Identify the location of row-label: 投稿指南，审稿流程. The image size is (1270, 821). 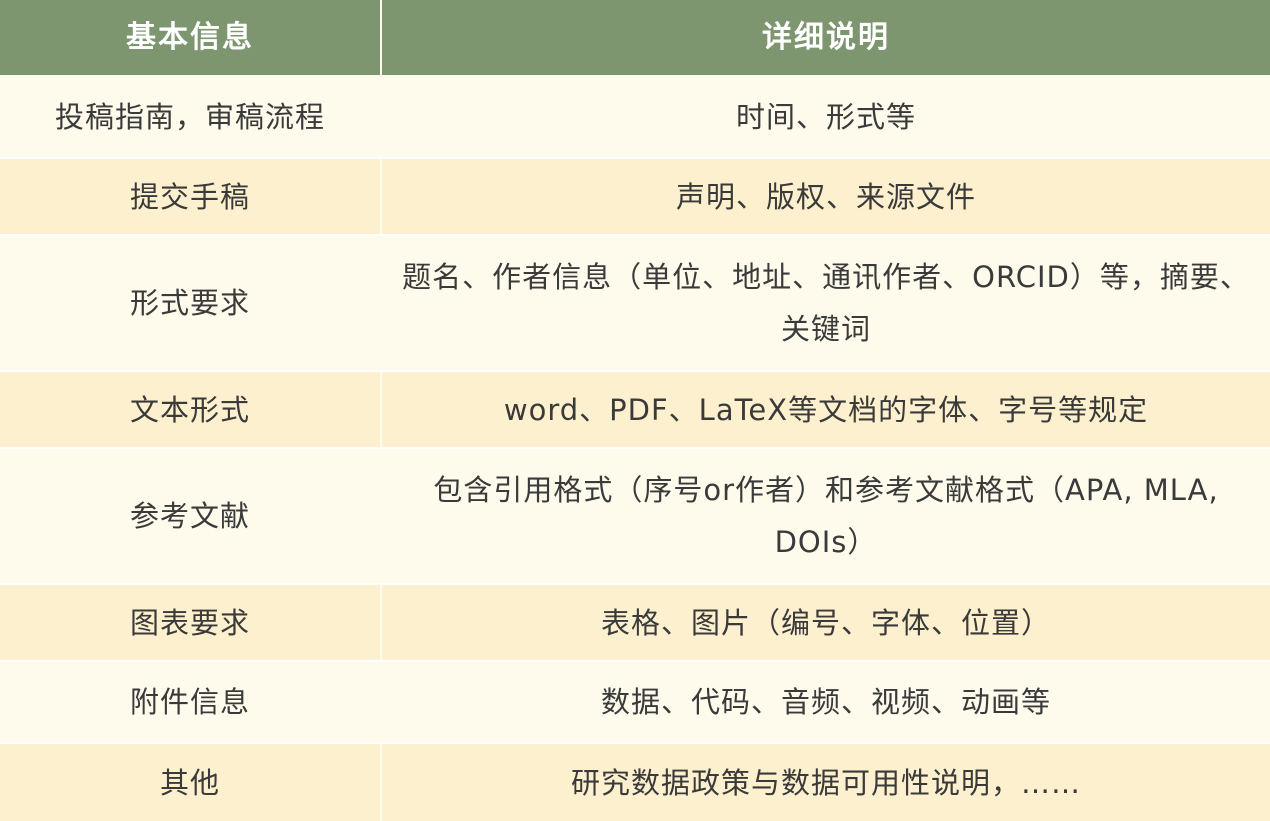
(190, 117).